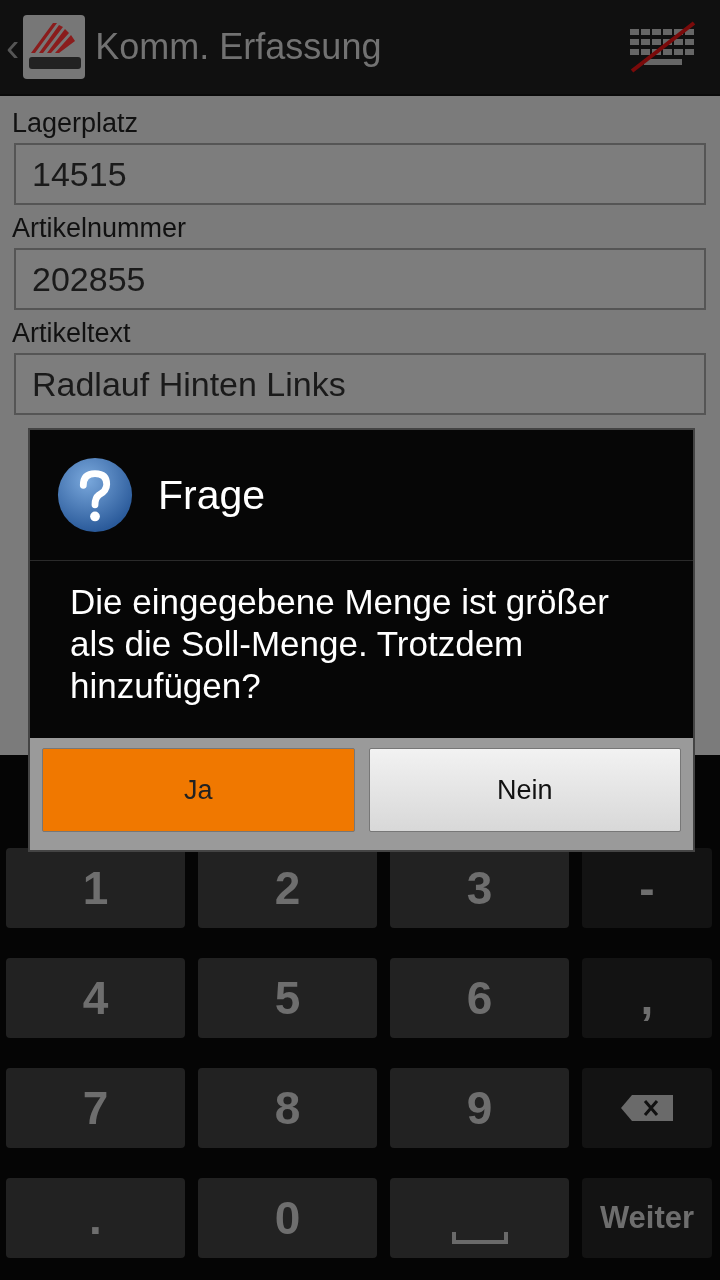 This screenshot has width=720, height=1280. What do you see at coordinates (524, 790) in the screenshot?
I see `cancel-button: Nein` at bounding box center [524, 790].